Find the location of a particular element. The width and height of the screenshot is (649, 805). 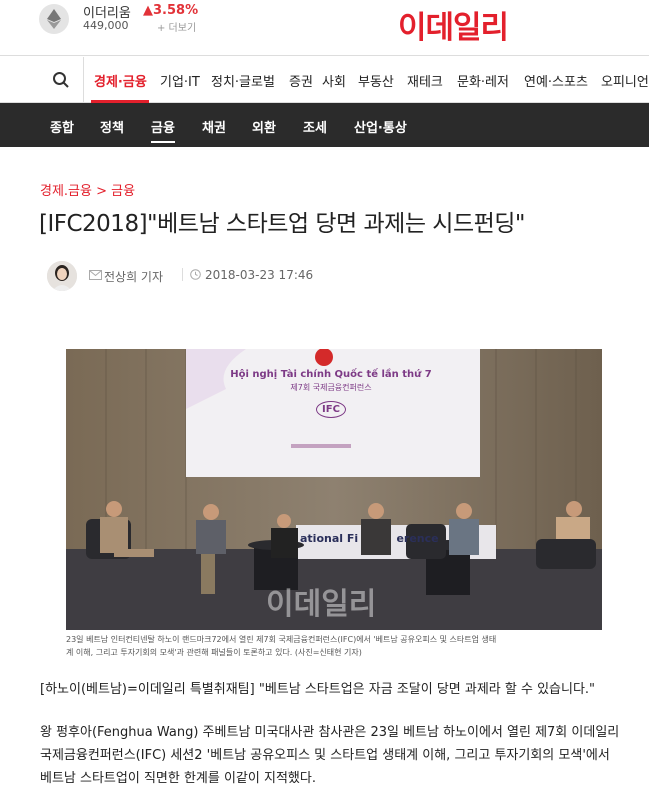

nav-item-economy: 경제·금융 is located at coordinates (120, 80).